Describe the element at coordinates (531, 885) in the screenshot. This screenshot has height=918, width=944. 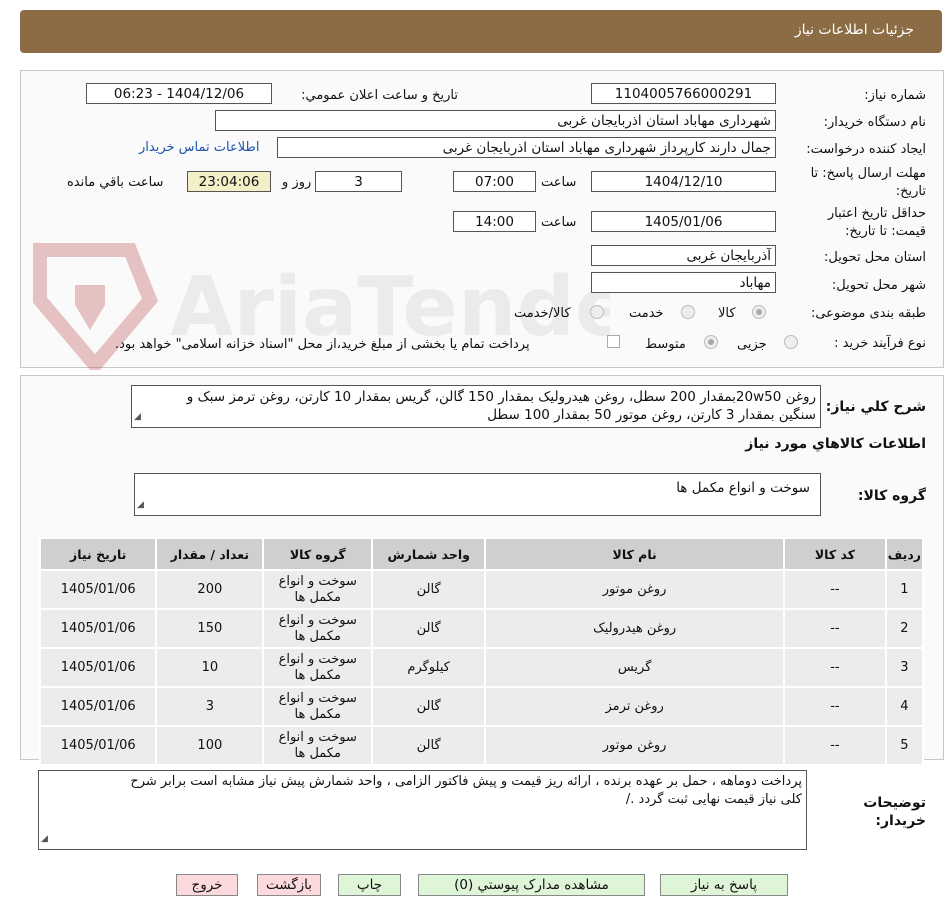
I see `attachments-button: مشاهده مدارک پيوستي (0)` at that location.